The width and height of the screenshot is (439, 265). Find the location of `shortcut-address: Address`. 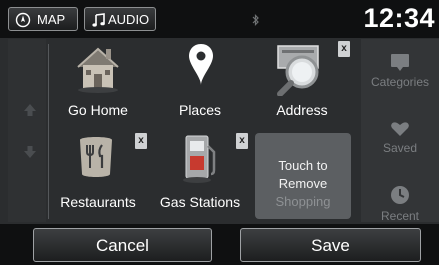

shortcut-address: Address is located at coordinates (302, 82).